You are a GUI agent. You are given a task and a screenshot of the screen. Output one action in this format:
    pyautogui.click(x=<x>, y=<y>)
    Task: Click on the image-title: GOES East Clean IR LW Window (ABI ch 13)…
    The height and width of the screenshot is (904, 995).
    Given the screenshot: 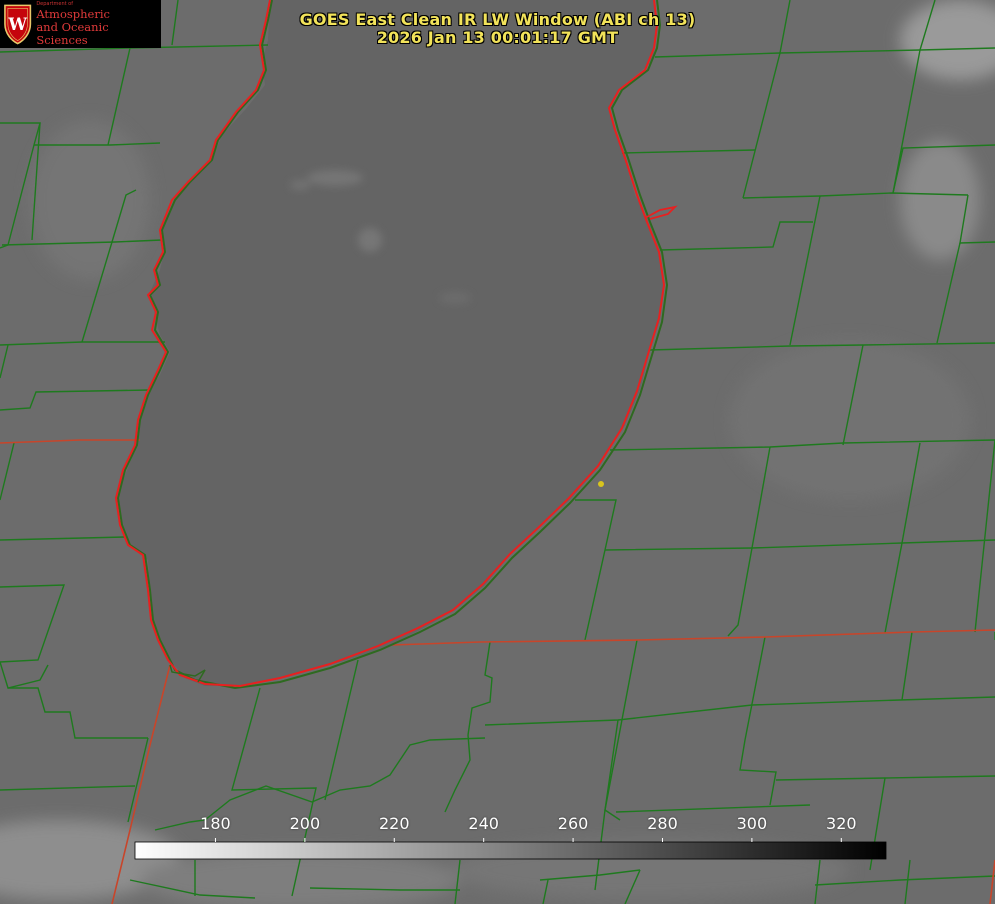 What is the action you would take?
    pyautogui.click(x=497, y=29)
    